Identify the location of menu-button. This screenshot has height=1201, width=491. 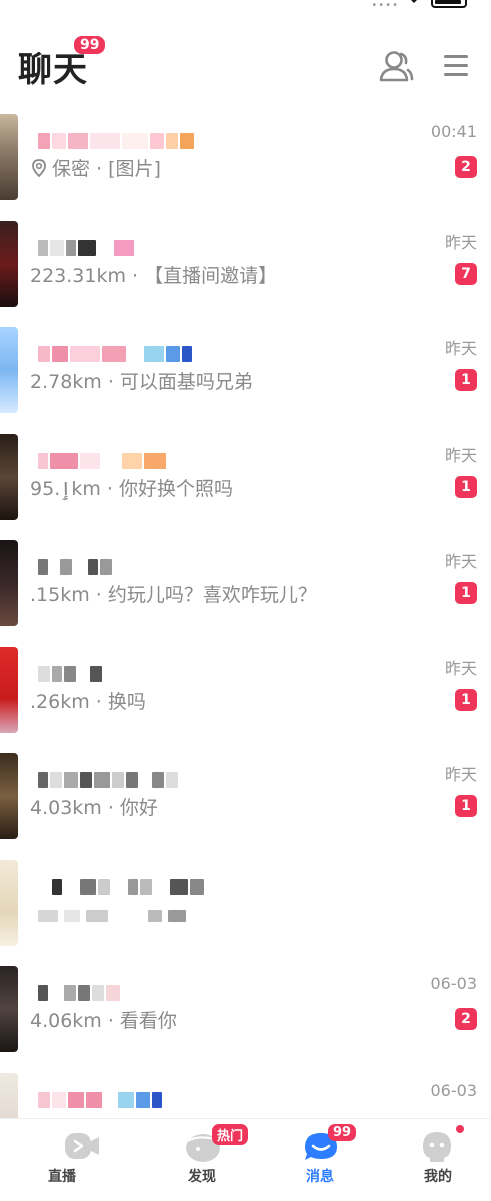
(456, 65).